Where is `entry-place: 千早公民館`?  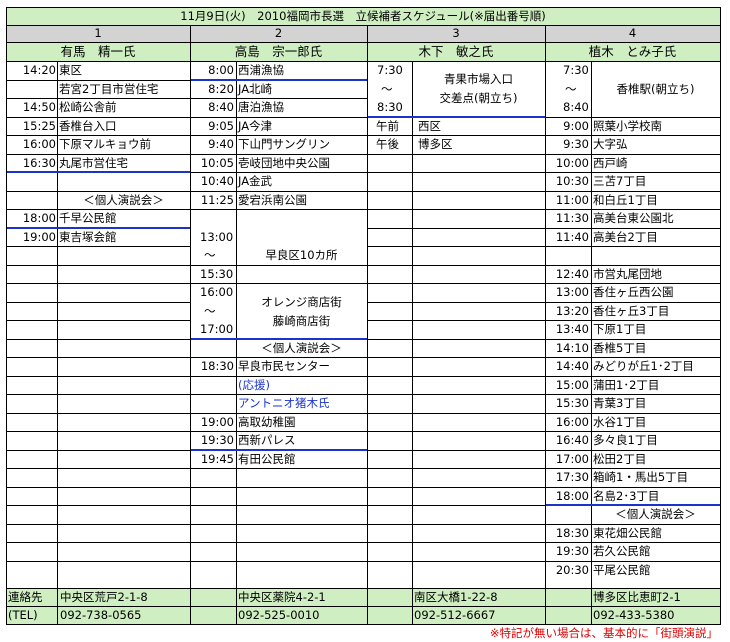 entry-place: 千早公民館 is located at coordinates (88, 218).